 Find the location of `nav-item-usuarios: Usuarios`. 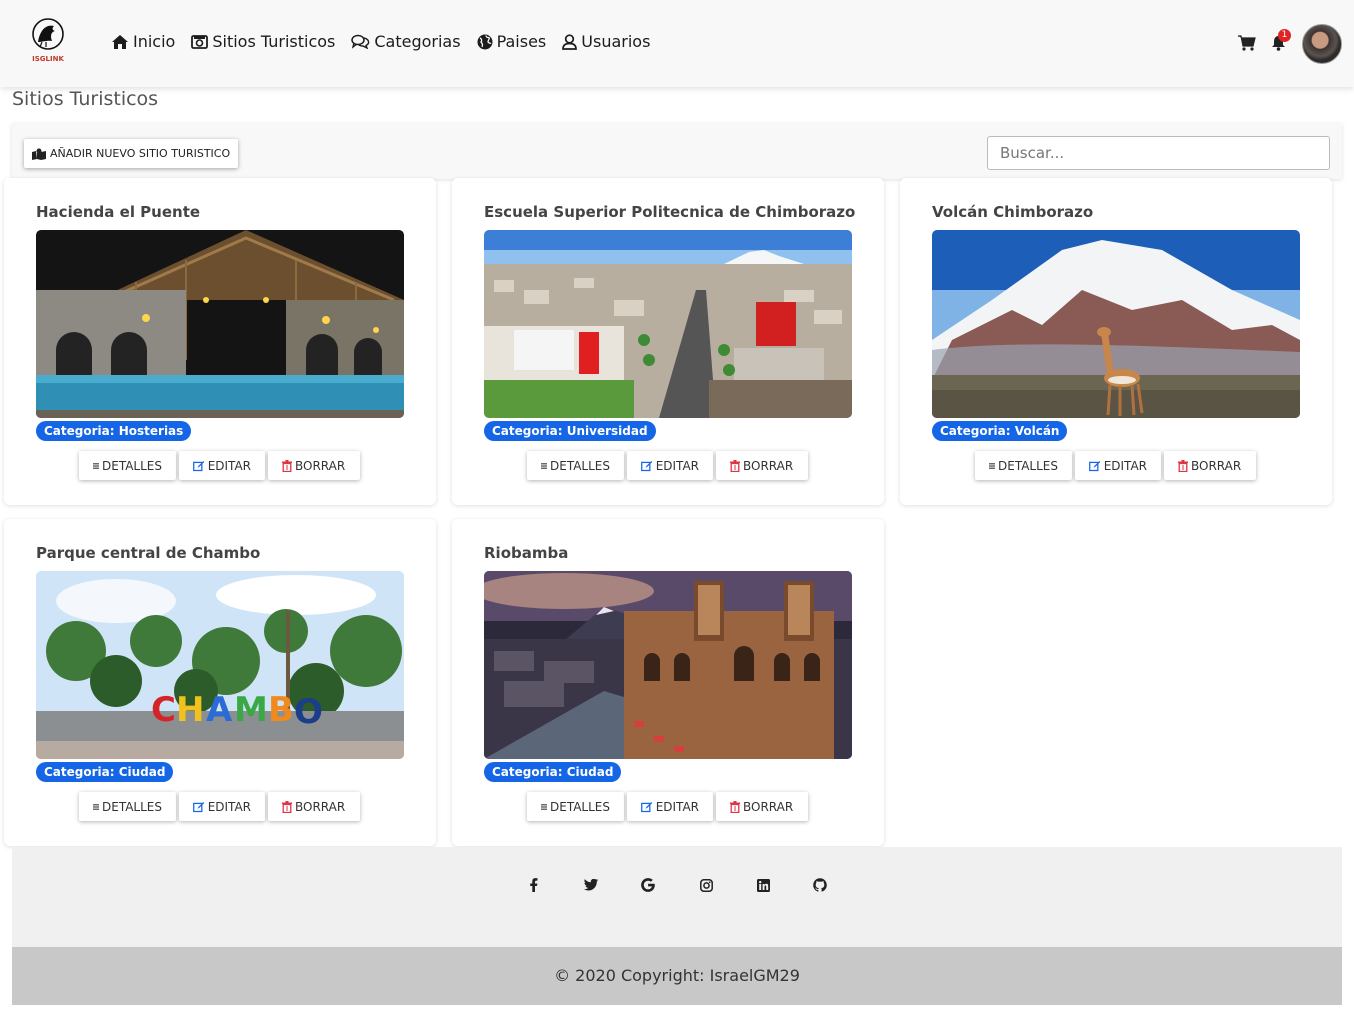

nav-item-usuarios: Usuarios is located at coordinates (606, 41).